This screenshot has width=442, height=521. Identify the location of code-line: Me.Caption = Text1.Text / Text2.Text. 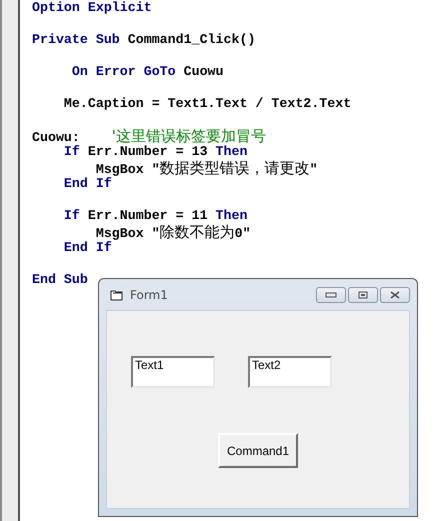
(207, 103).